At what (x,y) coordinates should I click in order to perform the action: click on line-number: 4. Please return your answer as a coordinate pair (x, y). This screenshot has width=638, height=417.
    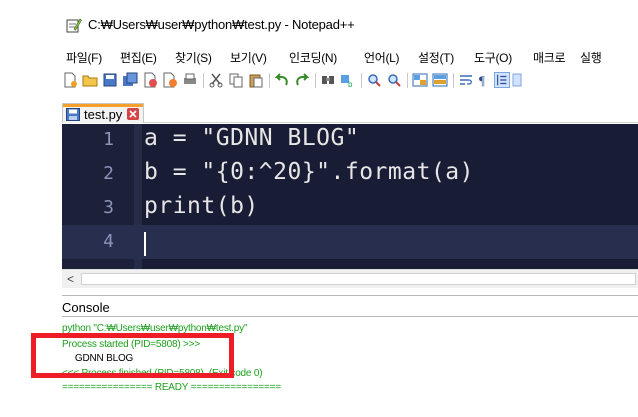
    Looking at the image, I should click on (108, 241).